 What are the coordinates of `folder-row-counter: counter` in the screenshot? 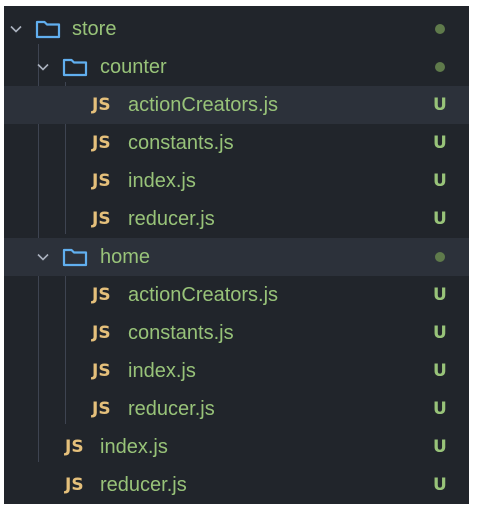 It's located at (236, 67).